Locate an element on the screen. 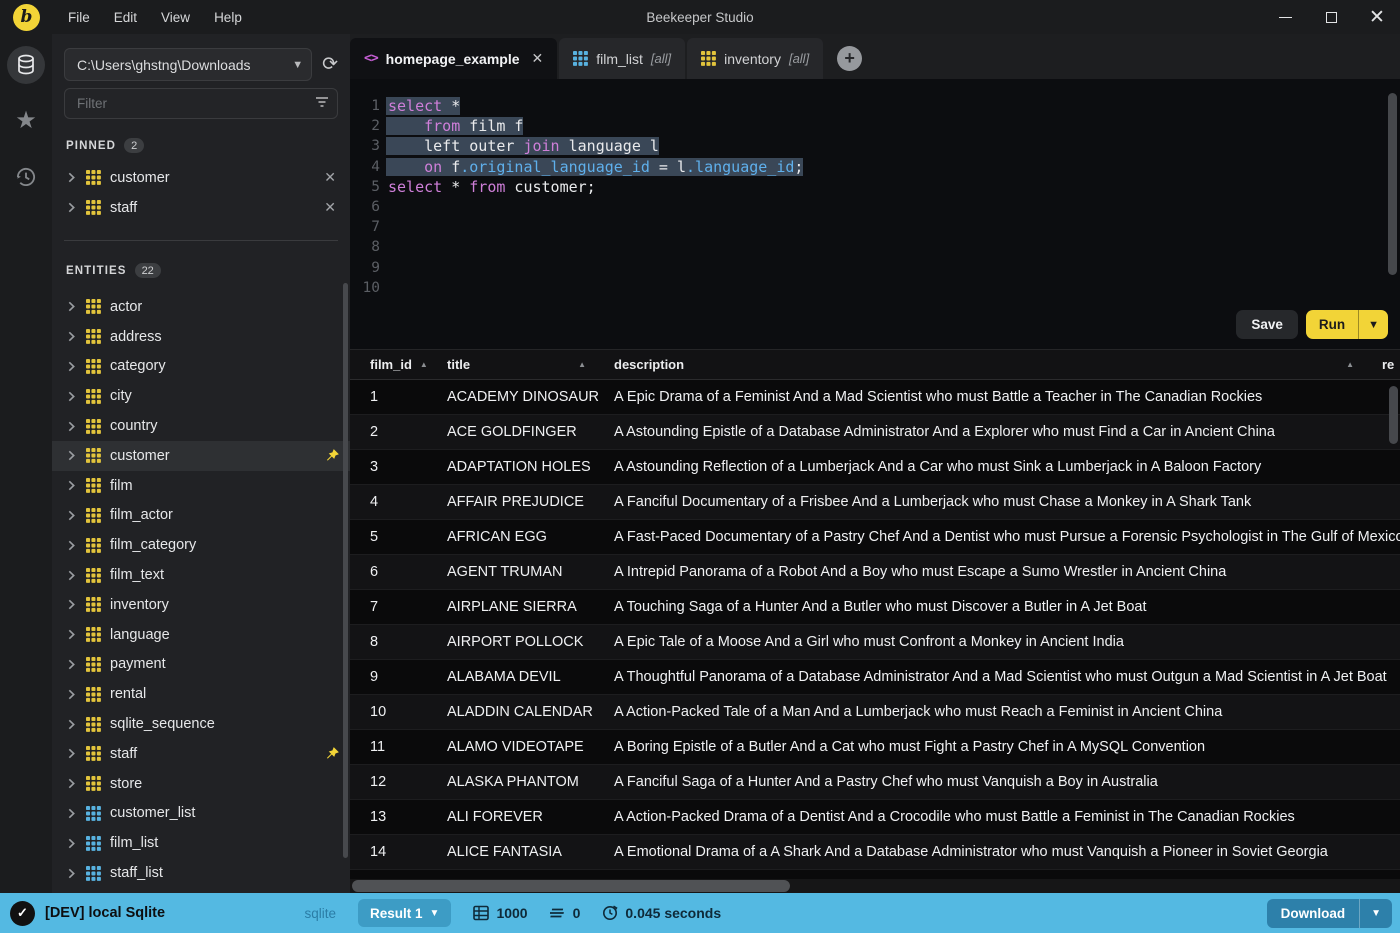  menu-view: View is located at coordinates (175, 17).